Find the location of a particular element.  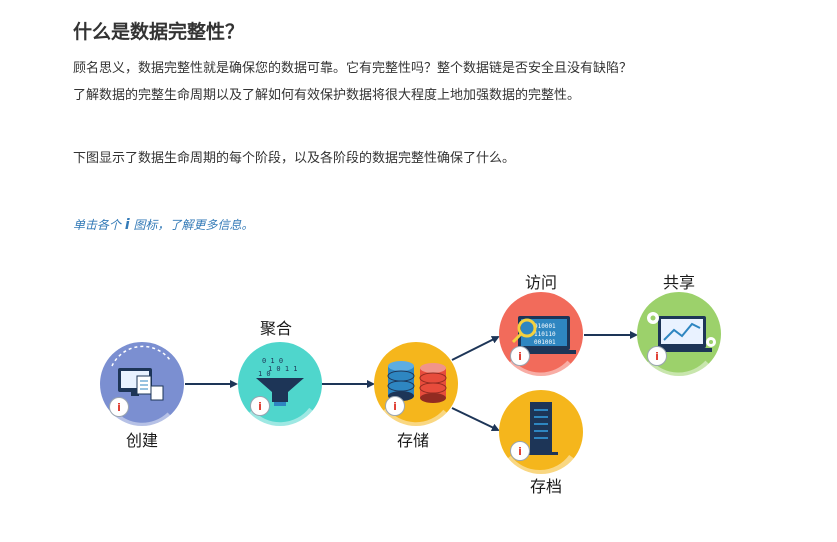

stage-store-label: 存储 is located at coordinates (413, 440).